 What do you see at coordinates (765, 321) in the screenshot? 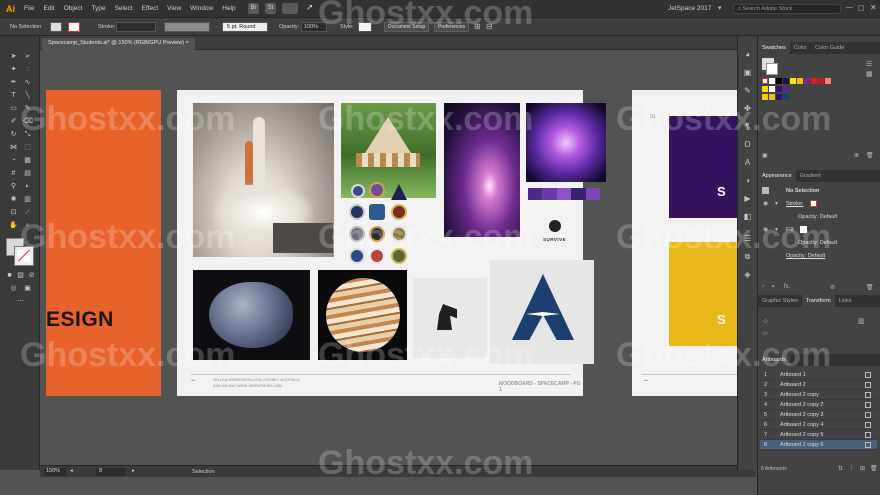
I see `reference-point-icon: ⁘` at bounding box center [765, 321].